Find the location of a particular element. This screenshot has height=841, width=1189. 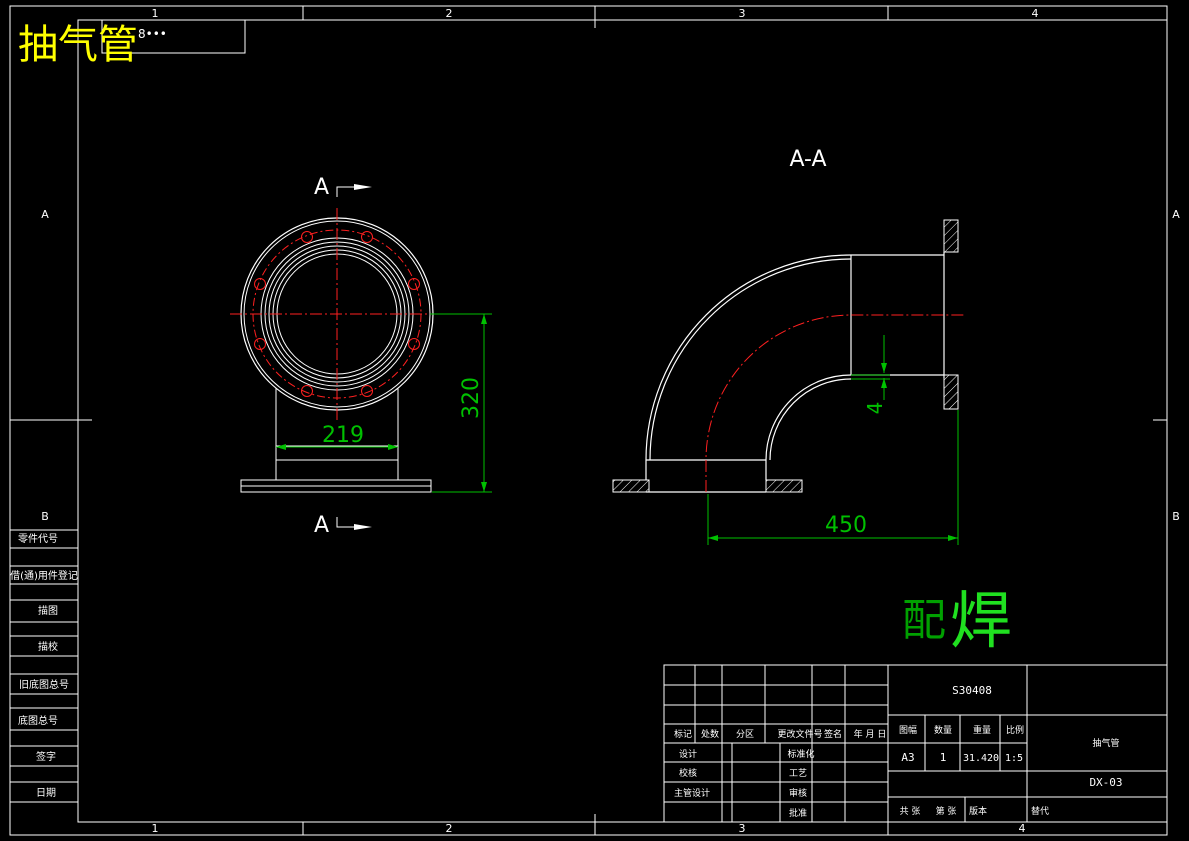

attr-header-qty: 数量 is located at coordinates (943, 730).